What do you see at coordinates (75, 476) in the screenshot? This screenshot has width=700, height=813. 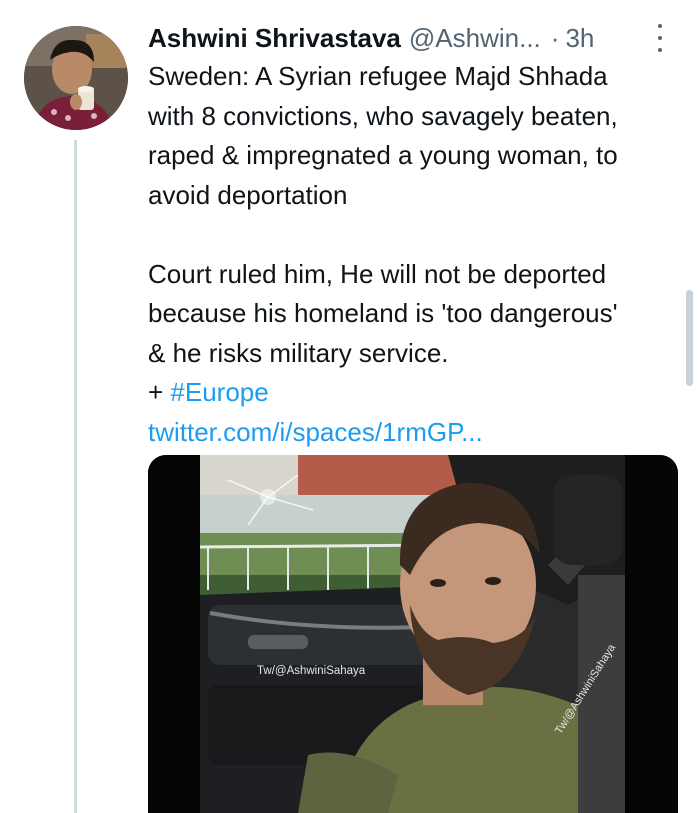 I see `thread-line` at bounding box center [75, 476].